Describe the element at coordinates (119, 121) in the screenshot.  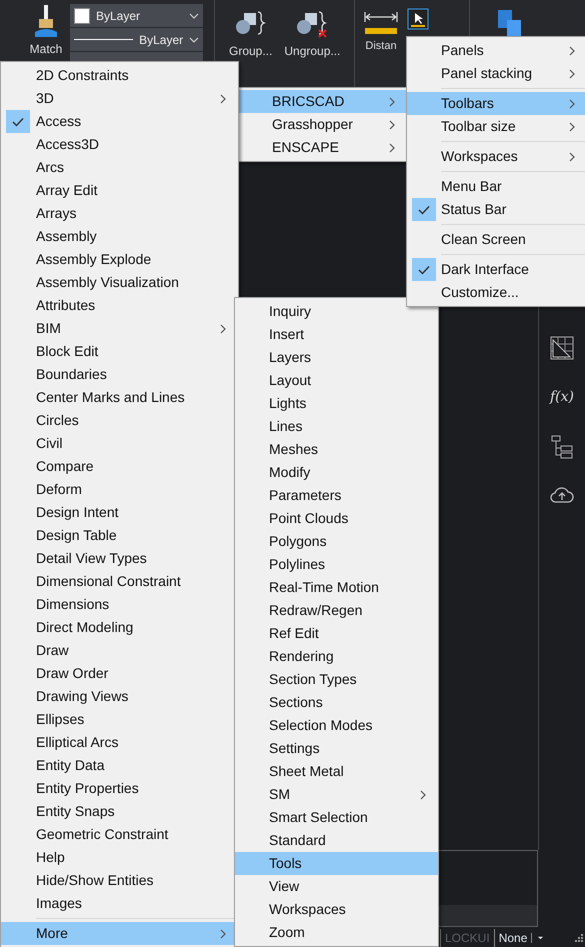
I see `menu-item: Access` at that location.